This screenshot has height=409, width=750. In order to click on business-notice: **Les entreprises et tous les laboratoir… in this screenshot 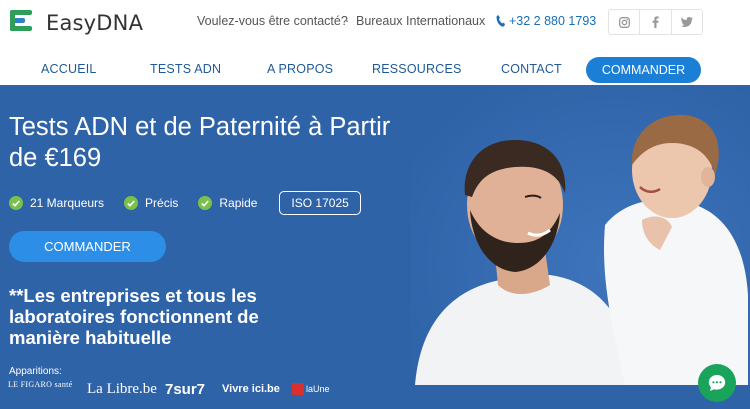, I will do `click(134, 316)`.